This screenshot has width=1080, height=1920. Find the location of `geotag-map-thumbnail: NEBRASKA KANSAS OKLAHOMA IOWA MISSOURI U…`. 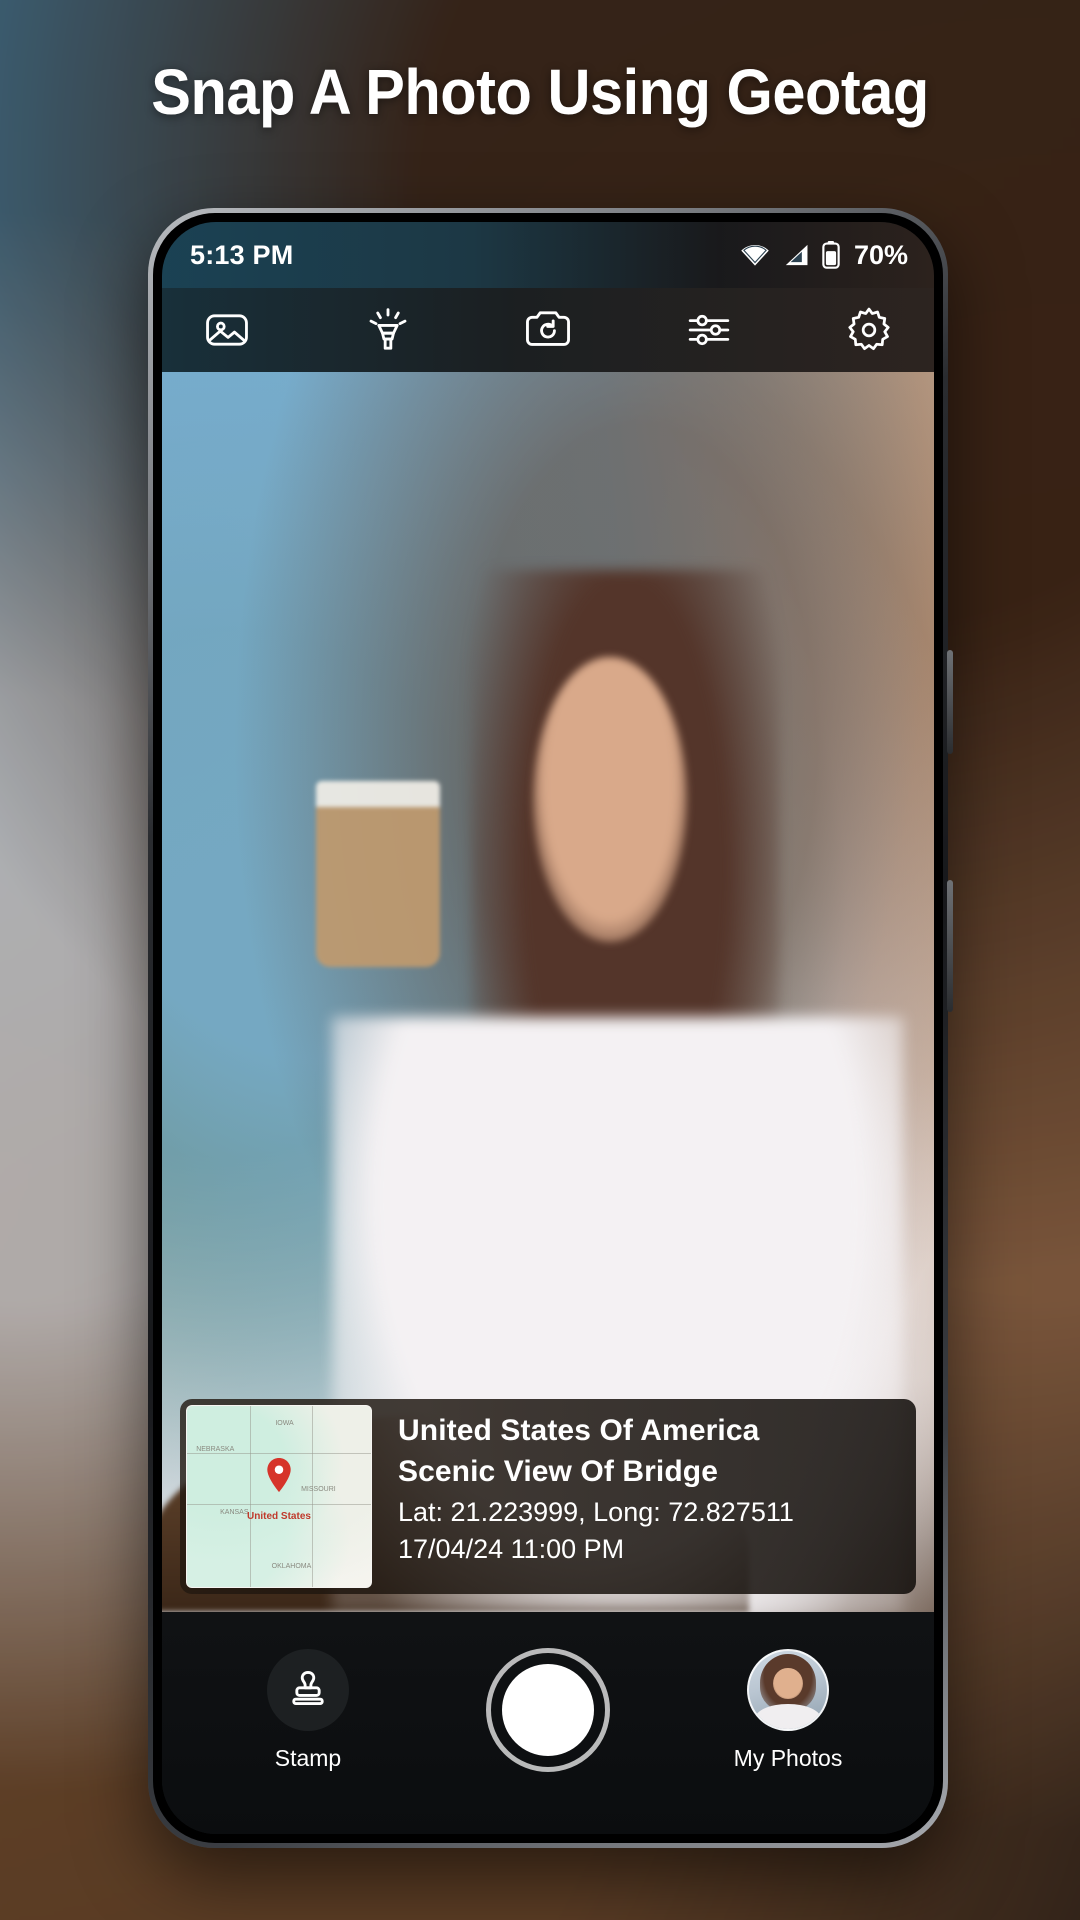

geotag-map-thumbnail: NEBRASKA KANSAS OKLAHOMA IOWA MISSOURI U… is located at coordinates (279, 1496).